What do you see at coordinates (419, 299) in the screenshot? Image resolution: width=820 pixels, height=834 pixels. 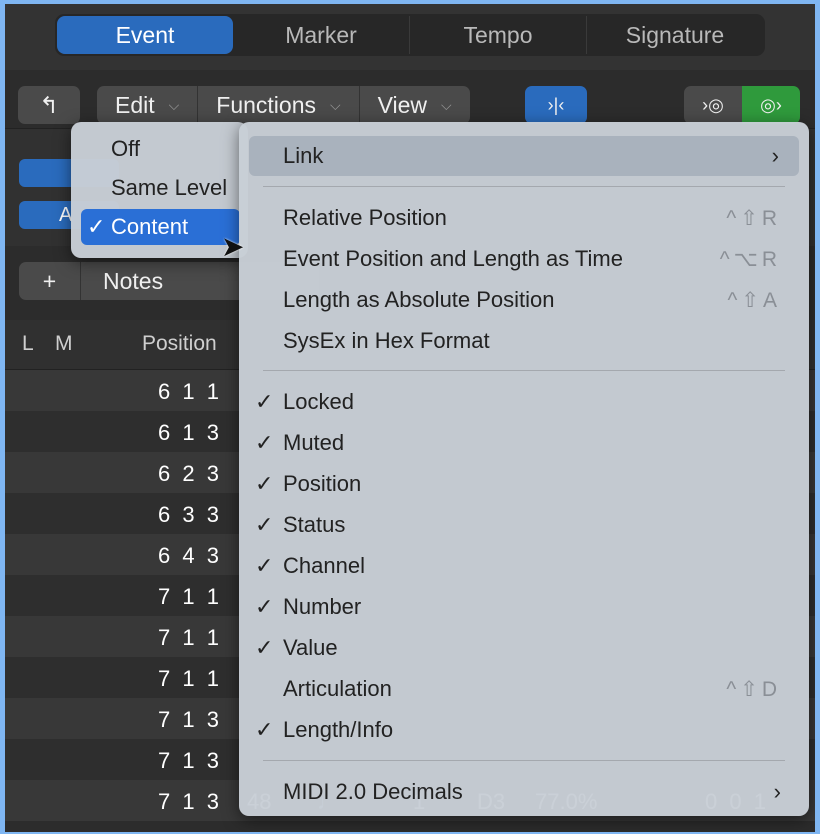 I see `item-label: Length as Absolute Position` at bounding box center [419, 299].